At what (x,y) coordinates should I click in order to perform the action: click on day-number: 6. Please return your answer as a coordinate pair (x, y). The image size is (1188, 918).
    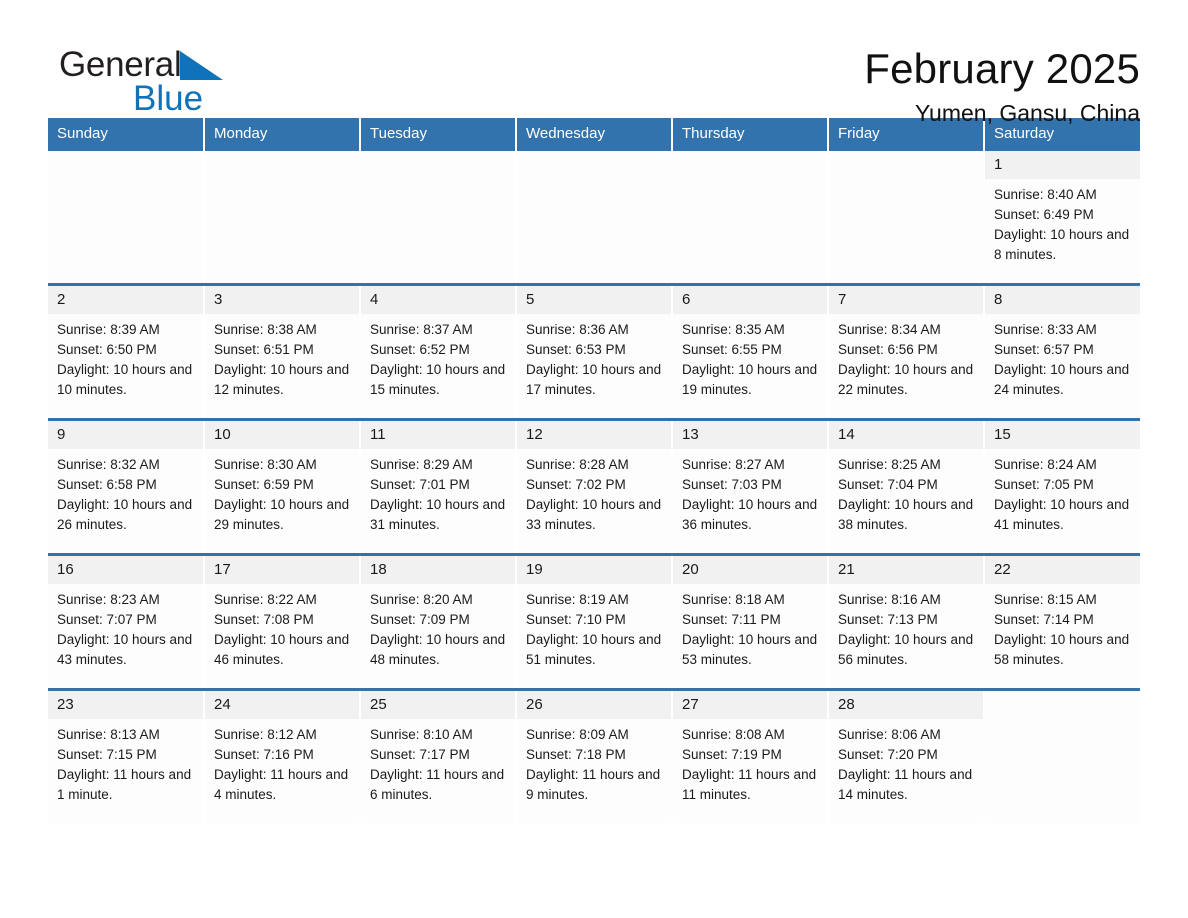
    Looking at the image, I should click on (750, 300).